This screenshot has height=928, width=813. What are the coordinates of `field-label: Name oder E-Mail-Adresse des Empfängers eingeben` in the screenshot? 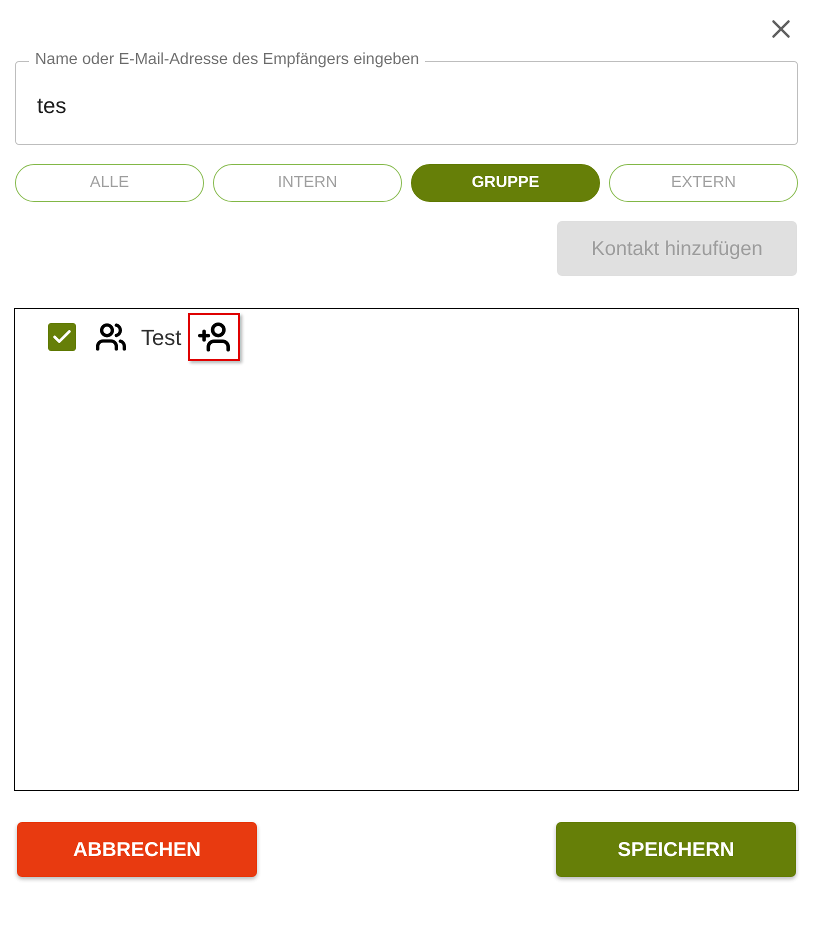 It's located at (227, 60).